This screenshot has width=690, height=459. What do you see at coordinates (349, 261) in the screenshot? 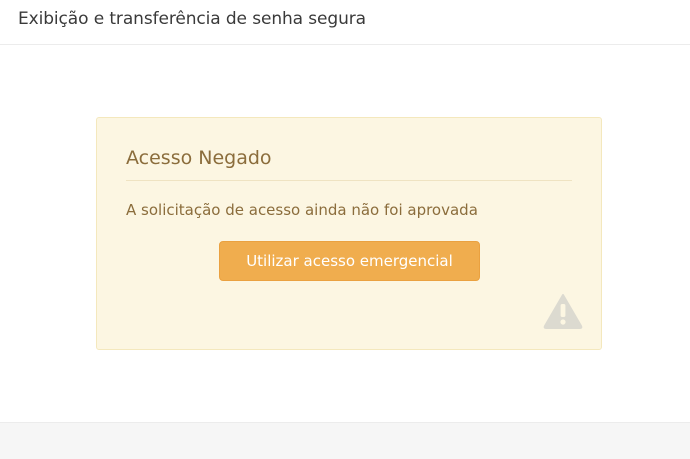
I see `emergency-access-button: Utilizar acesso emergencial` at bounding box center [349, 261].